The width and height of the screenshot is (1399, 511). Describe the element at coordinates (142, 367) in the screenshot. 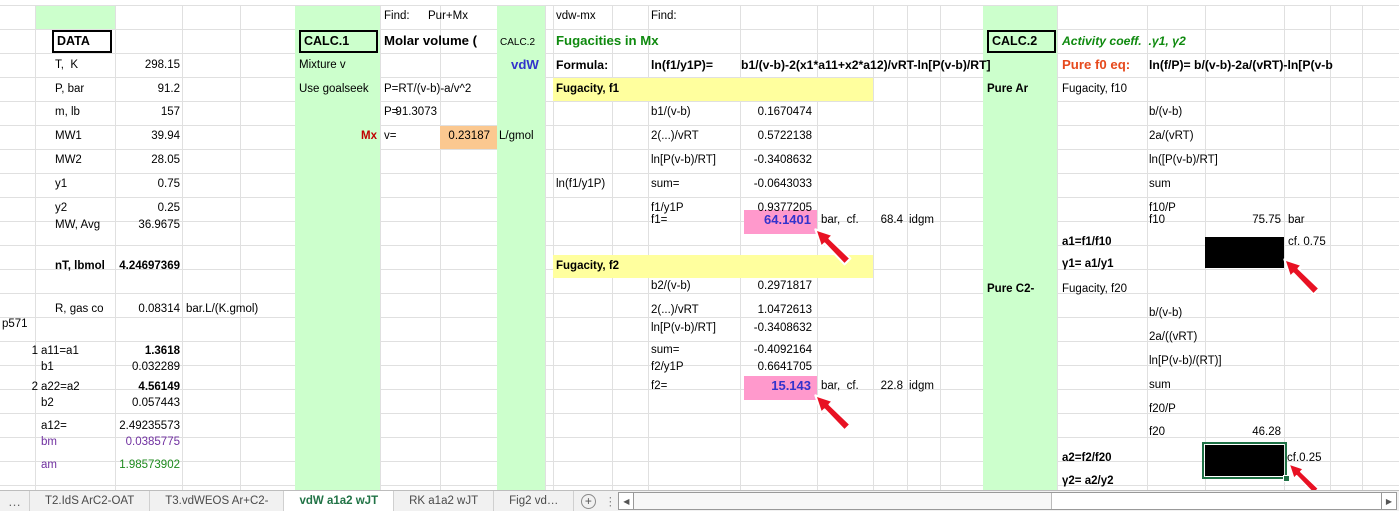

I see `cell-value-b1: 0.032289` at that location.